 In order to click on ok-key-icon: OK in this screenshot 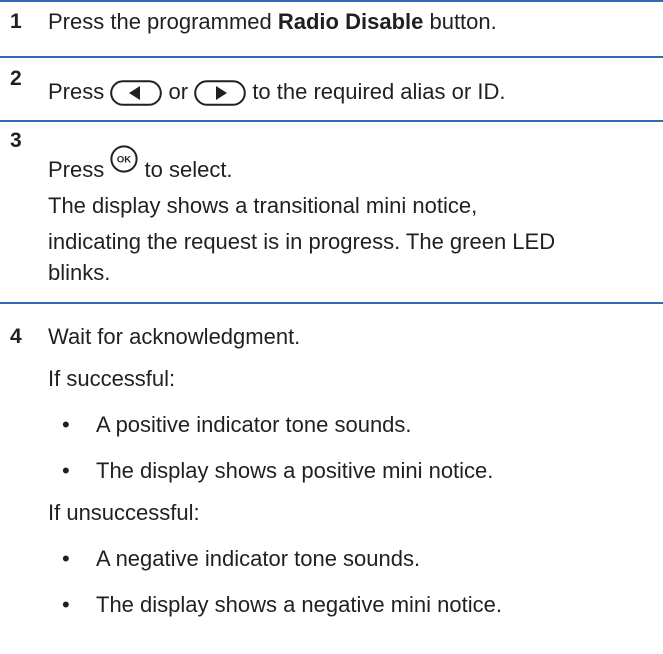, I will do `click(124, 159)`.